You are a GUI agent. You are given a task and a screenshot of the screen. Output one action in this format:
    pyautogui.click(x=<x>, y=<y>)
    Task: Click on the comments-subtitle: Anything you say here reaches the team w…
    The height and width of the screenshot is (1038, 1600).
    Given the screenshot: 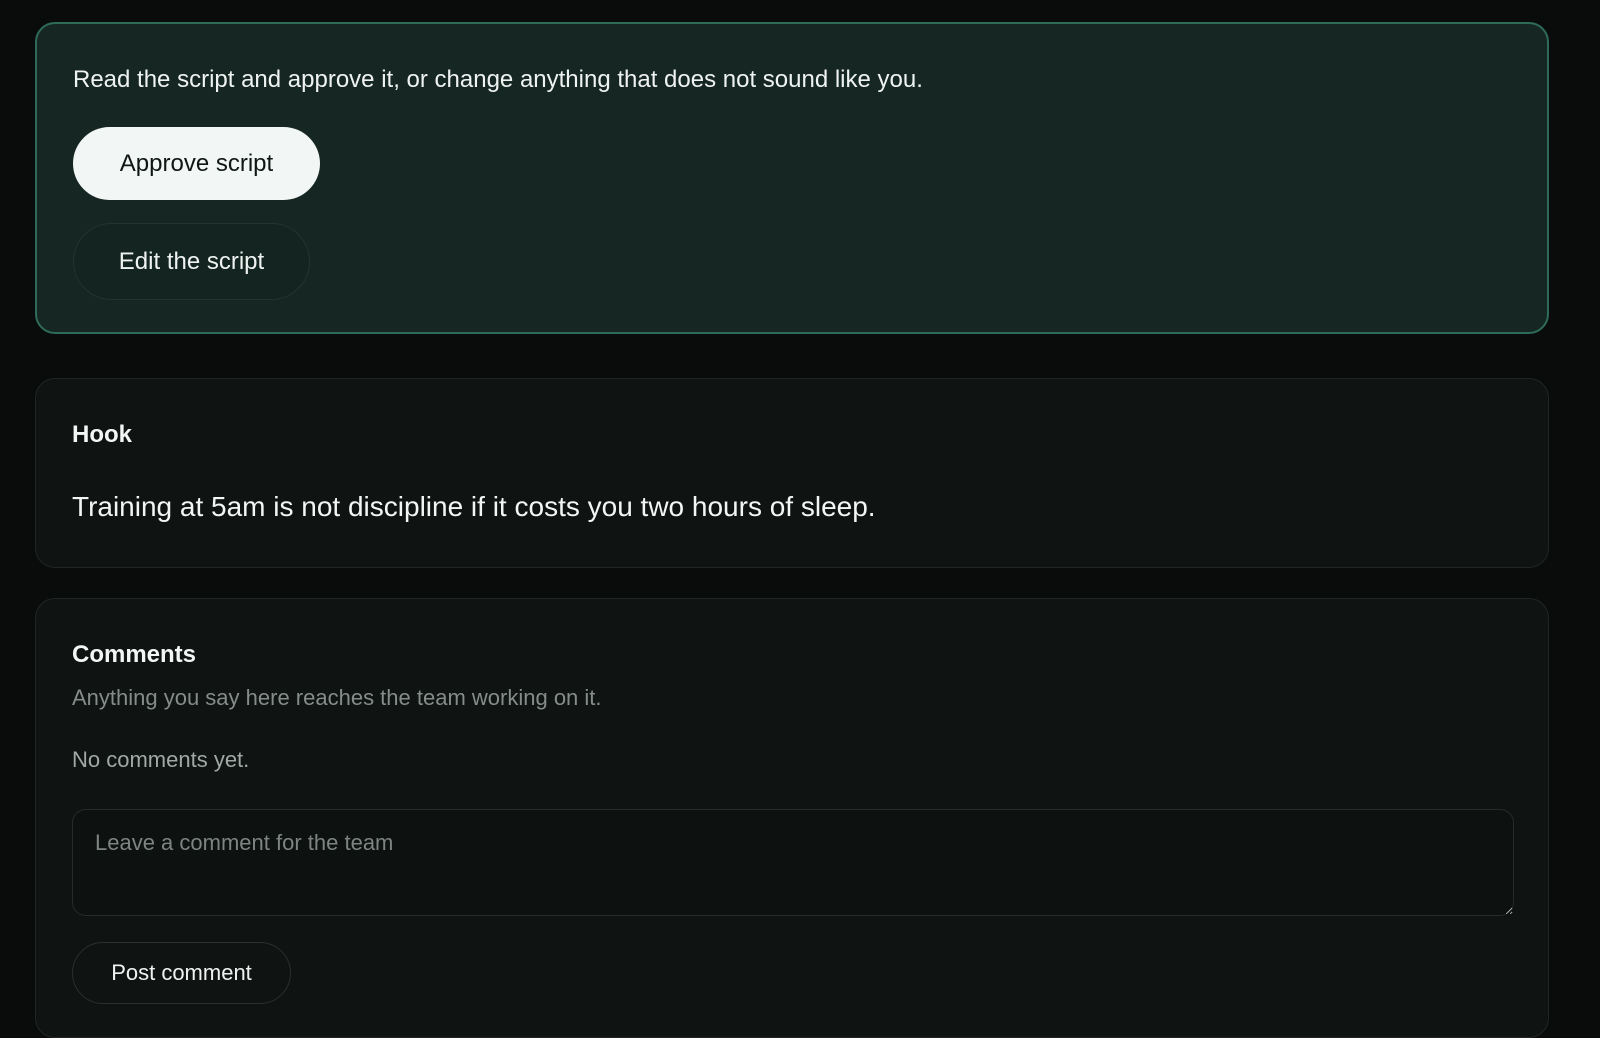 What is the action you would take?
    pyautogui.click(x=337, y=697)
    